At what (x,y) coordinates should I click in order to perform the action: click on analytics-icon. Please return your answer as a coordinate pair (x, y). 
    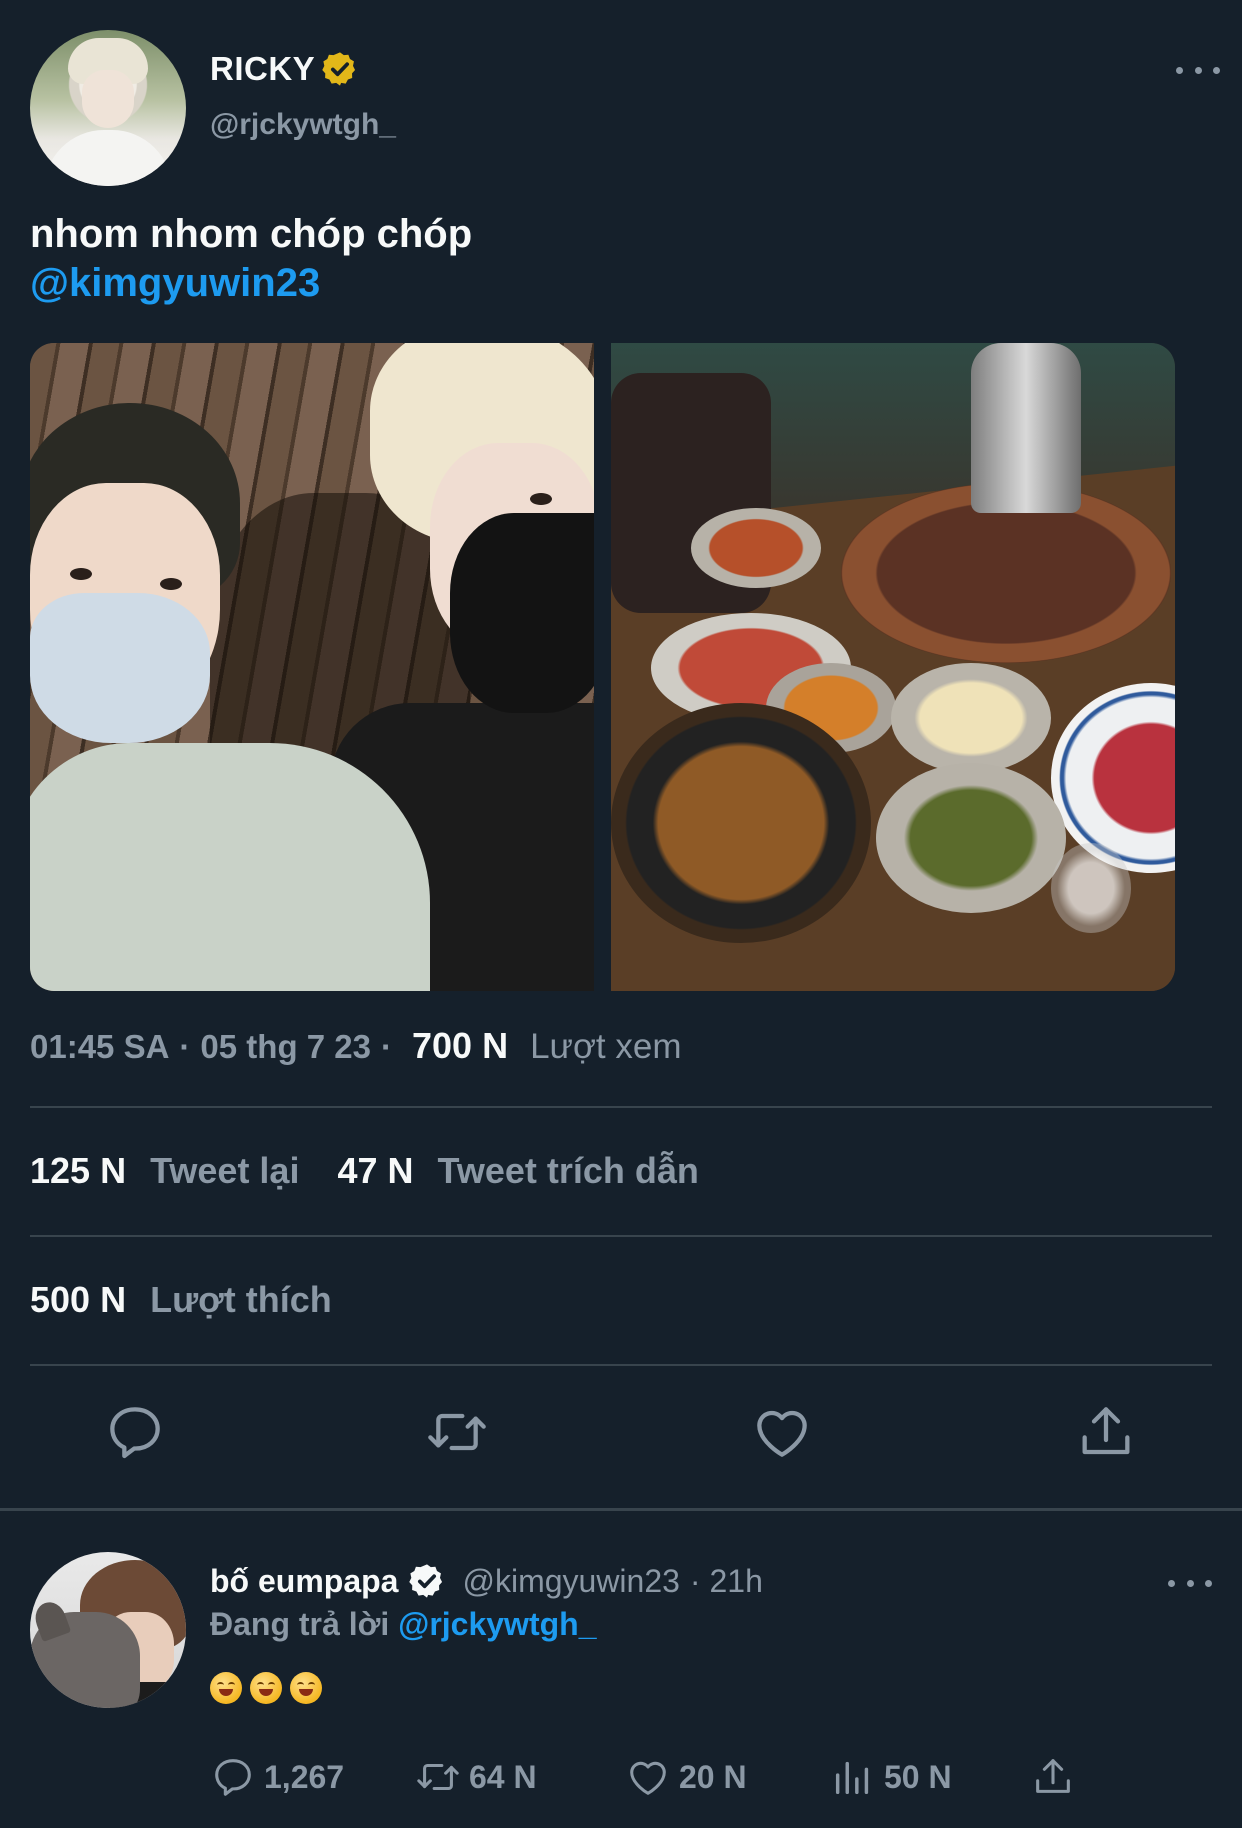
    Looking at the image, I should click on (852, 1778).